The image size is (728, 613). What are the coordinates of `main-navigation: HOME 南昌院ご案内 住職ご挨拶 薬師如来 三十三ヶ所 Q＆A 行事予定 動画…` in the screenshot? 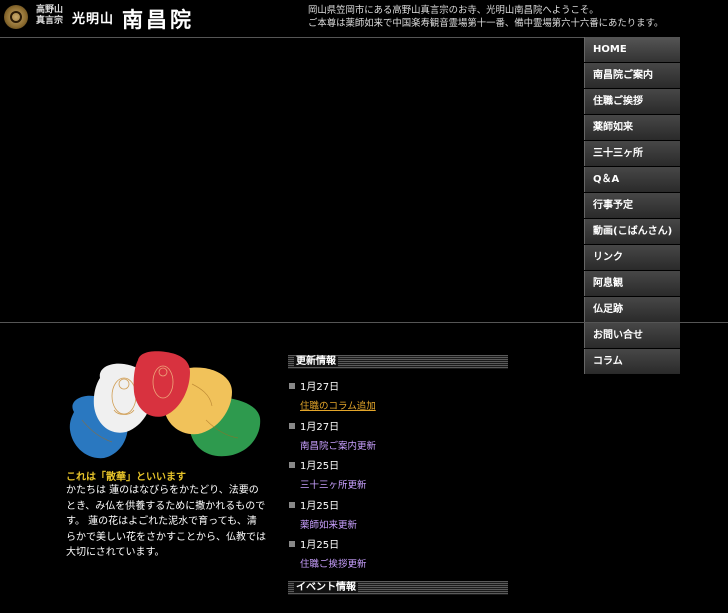 It's located at (632, 206).